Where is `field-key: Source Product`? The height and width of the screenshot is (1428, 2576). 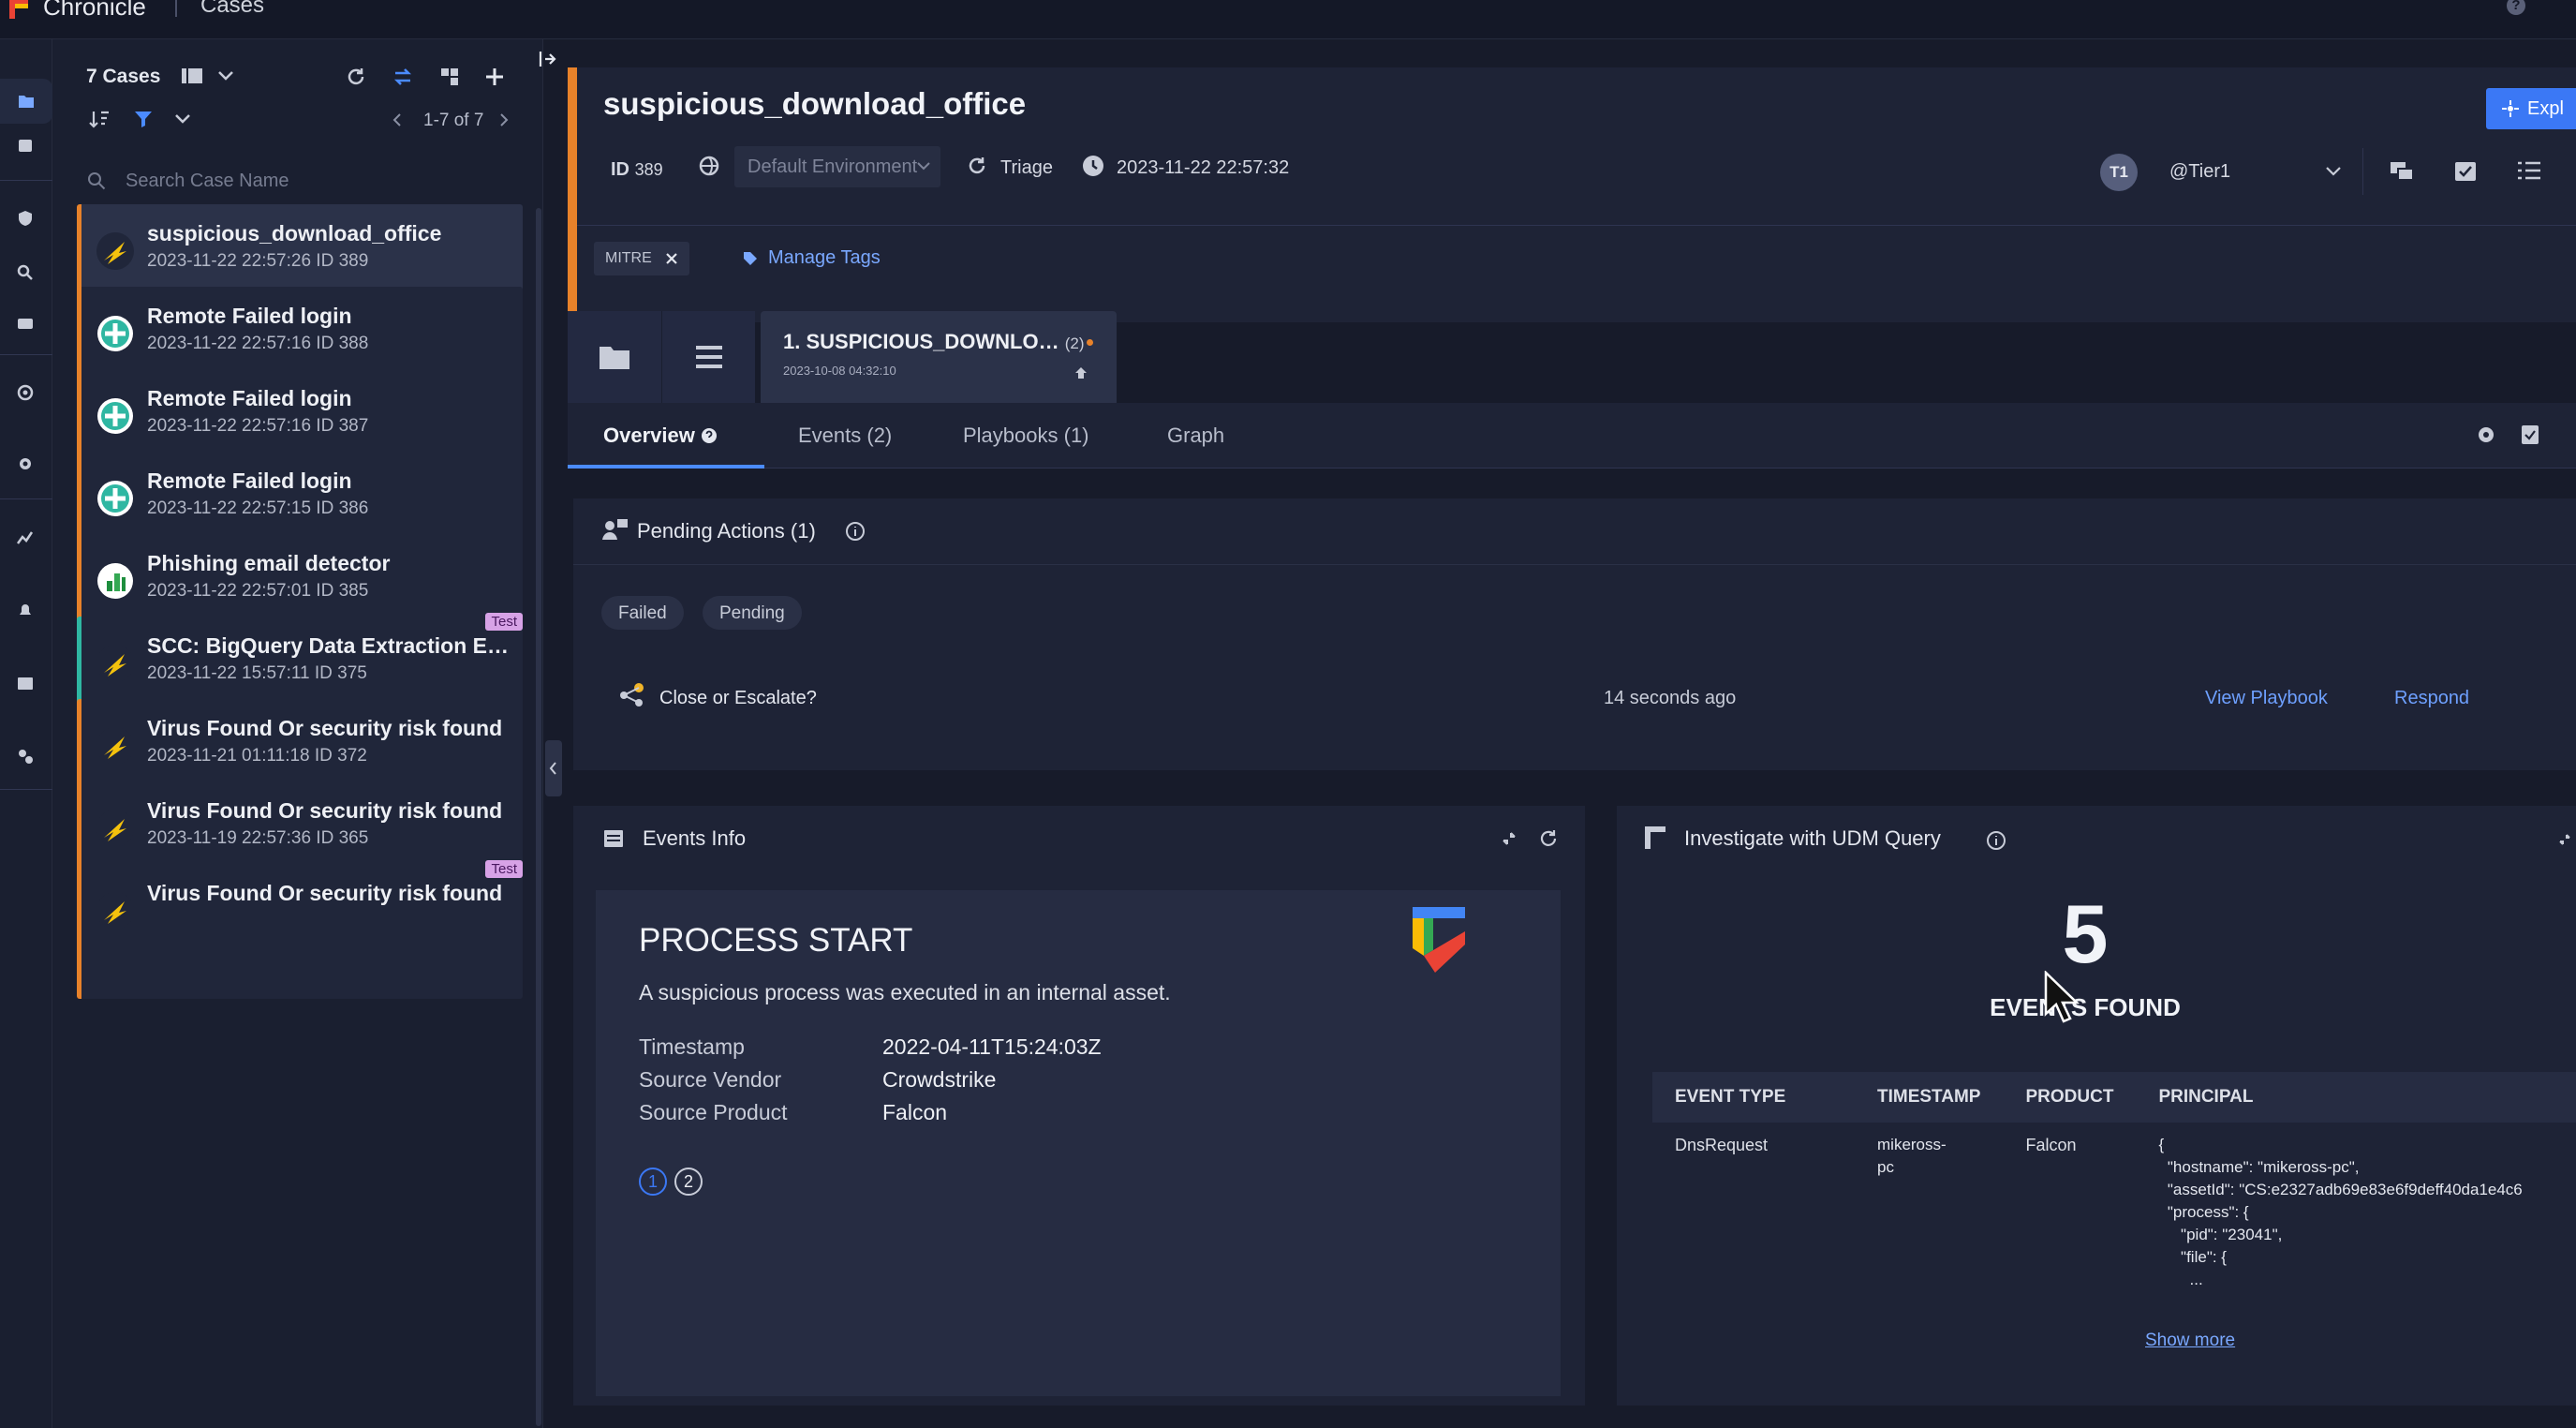 field-key: Source Product is located at coordinates (713, 1112).